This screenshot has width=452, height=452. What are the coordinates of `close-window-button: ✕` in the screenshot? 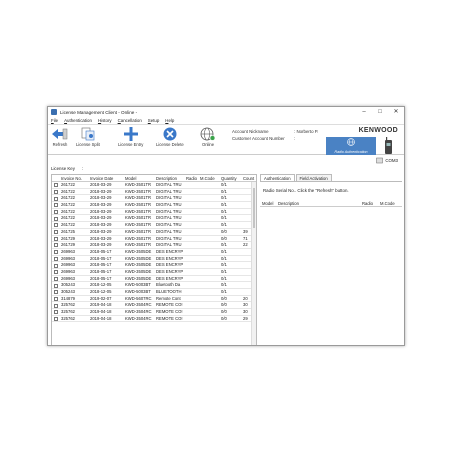 It's located at (396, 112).